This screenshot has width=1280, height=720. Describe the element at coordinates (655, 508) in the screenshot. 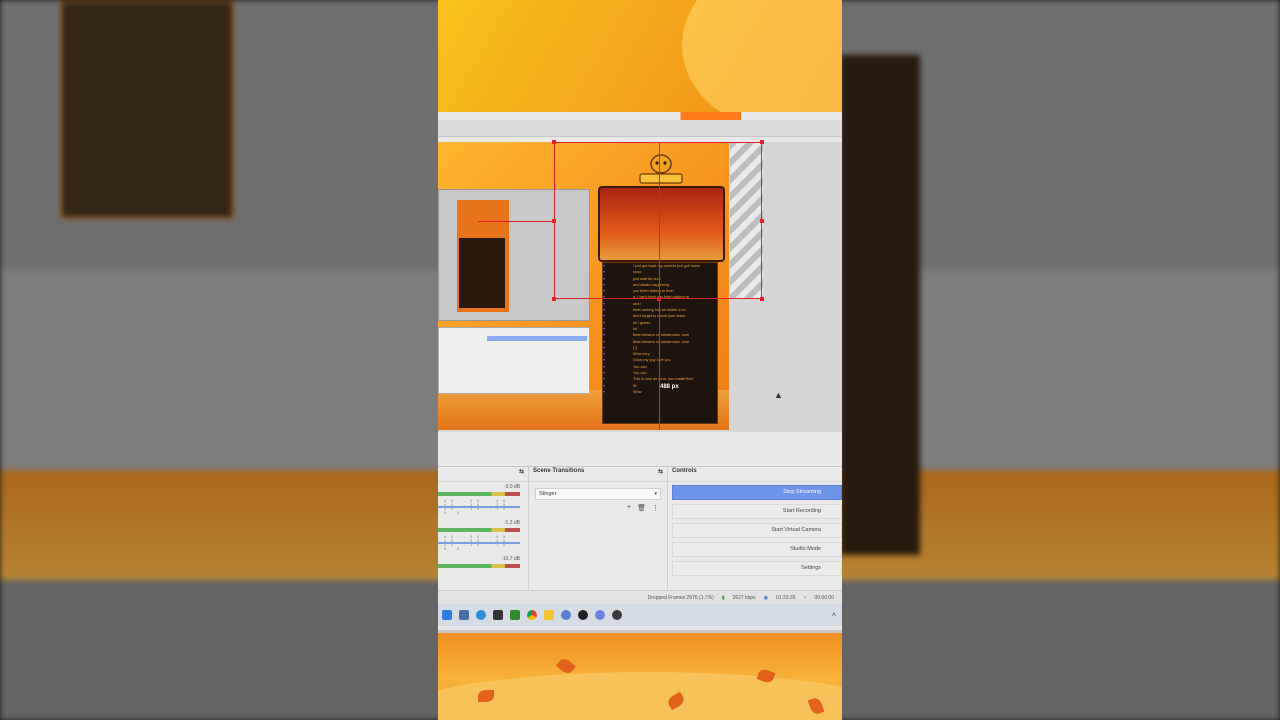

I see `more-options-icon: ⋮` at that location.